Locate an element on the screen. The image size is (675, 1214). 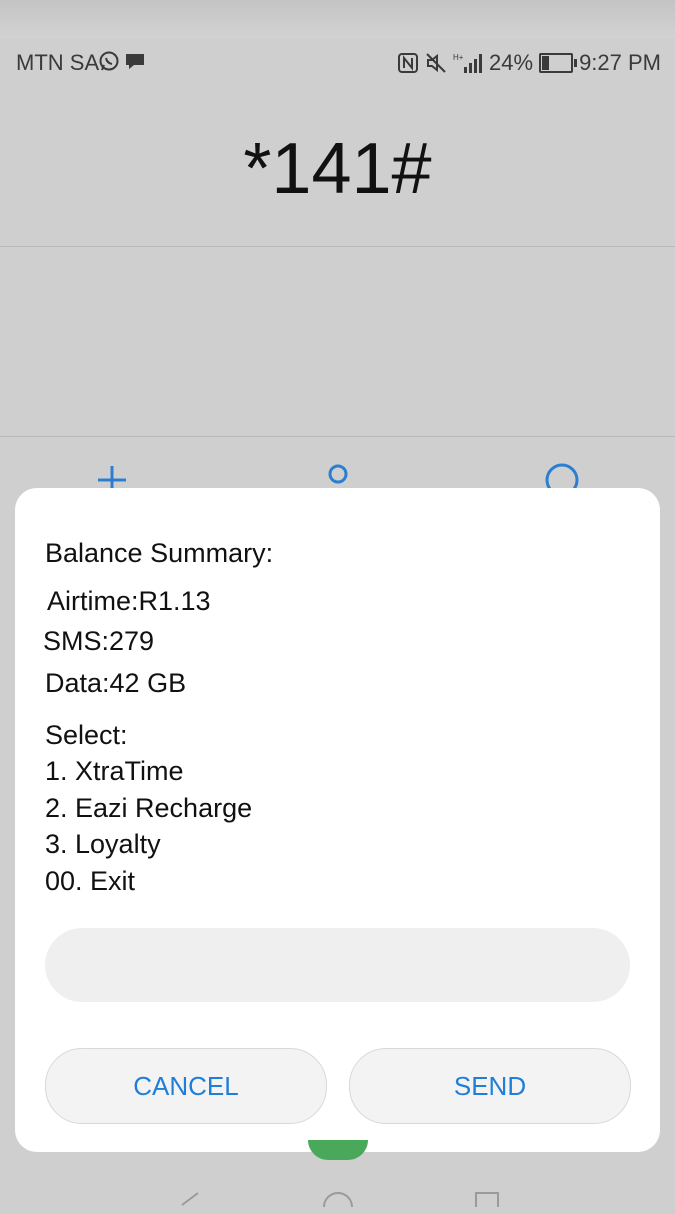
option-loyalty: 3. Loyalty is located at coordinates (103, 844).